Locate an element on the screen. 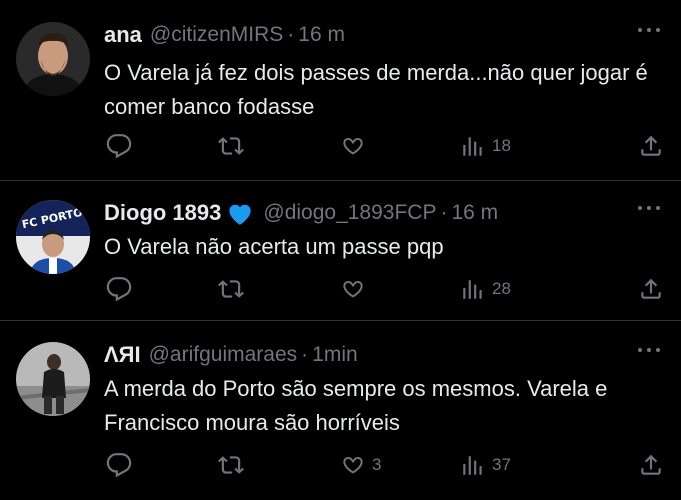  user-handle: @arifguimaraes is located at coordinates (223, 355).